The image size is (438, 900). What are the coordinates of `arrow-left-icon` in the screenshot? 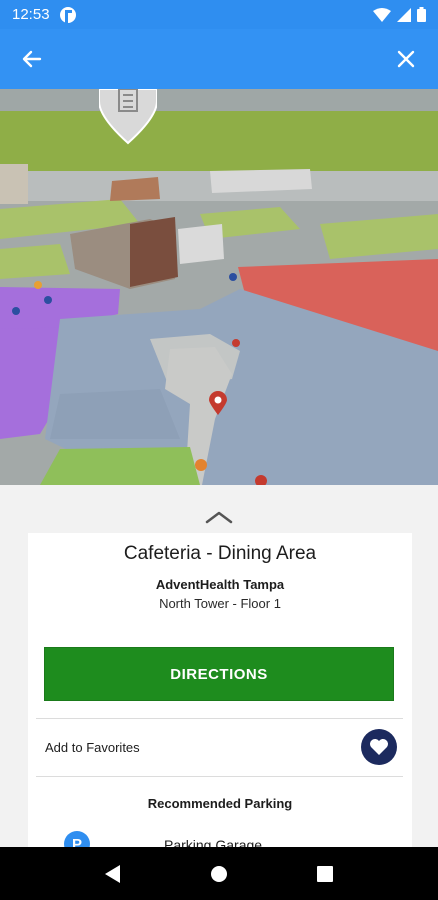 It's located at (32, 59).